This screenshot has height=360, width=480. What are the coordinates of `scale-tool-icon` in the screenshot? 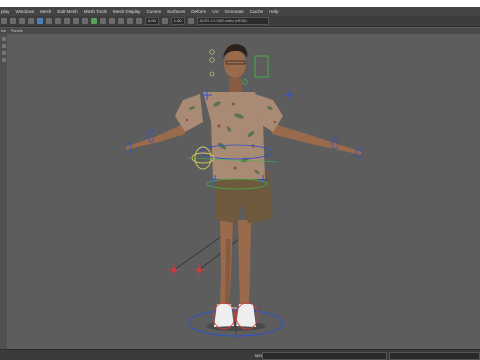 It's located at (3, 60).